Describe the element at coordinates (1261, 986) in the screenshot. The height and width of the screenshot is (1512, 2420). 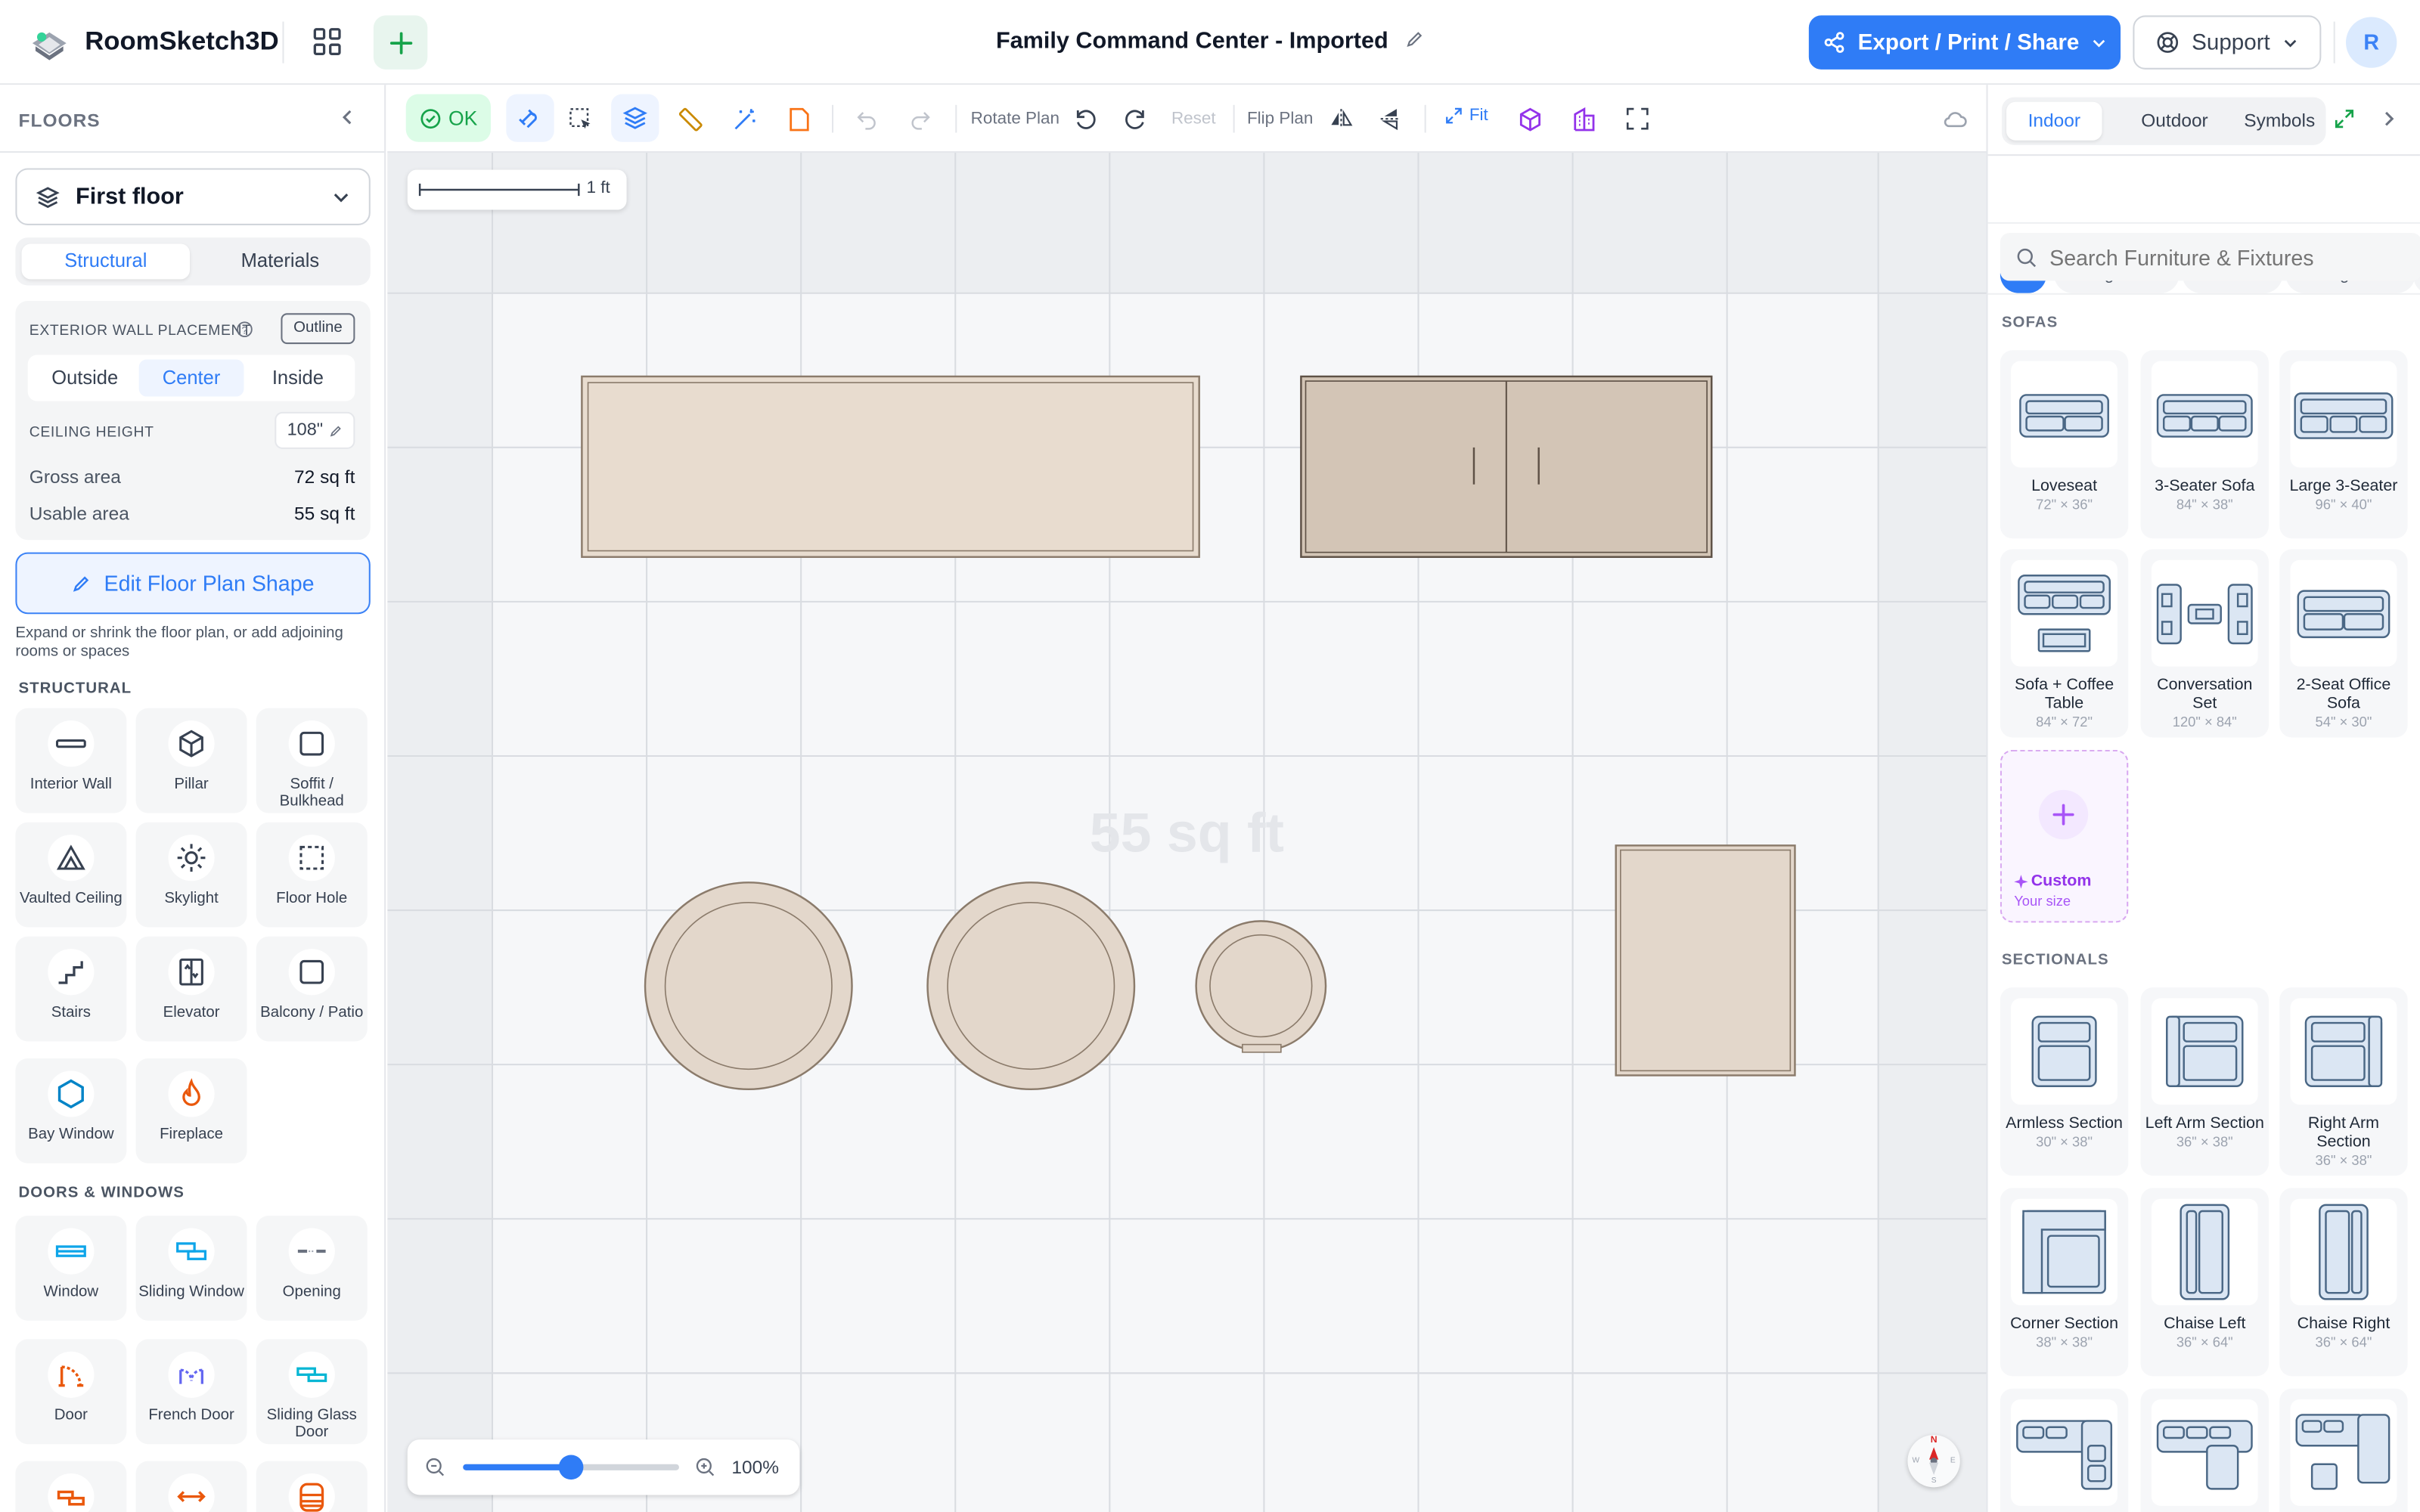
I see `furniture-stool` at that location.